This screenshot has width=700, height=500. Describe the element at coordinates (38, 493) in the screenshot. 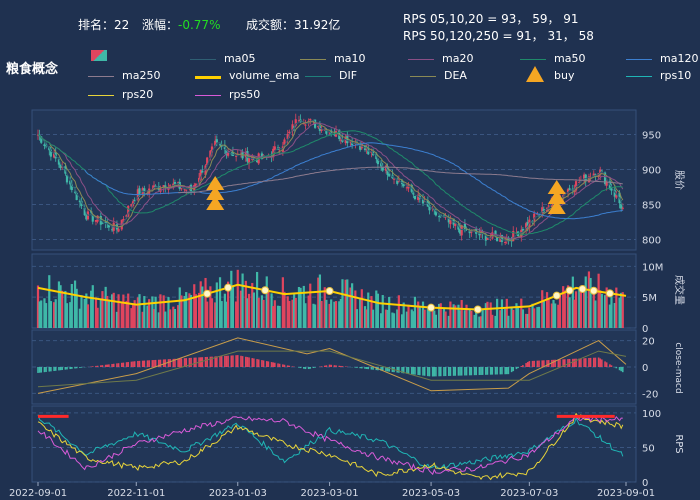

I see `x-tick-label: 2022-09-01` at that location.